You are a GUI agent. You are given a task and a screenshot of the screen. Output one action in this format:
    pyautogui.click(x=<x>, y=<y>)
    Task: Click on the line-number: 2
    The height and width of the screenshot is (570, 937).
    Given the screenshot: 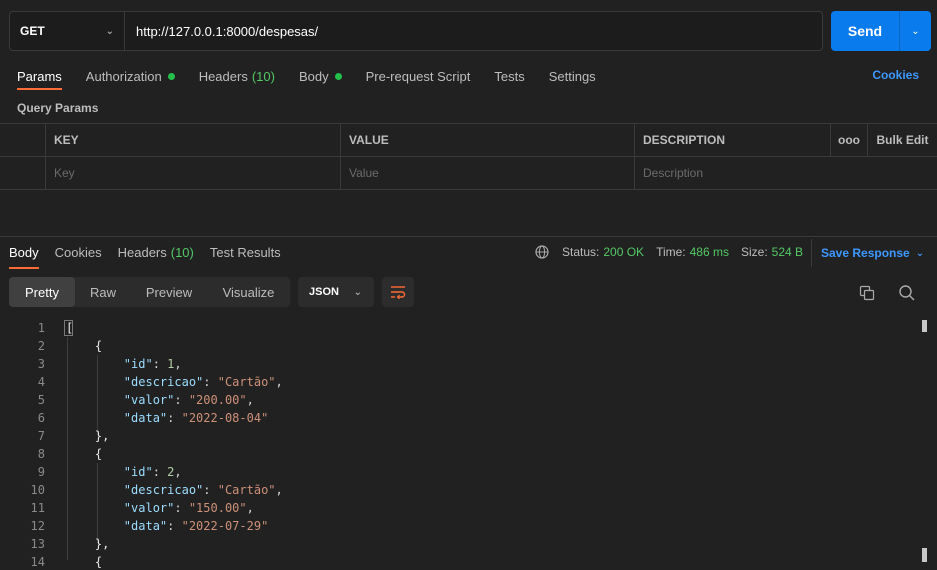 What is the action you would take?
    pyautogui.click(x=41, y=346)
    